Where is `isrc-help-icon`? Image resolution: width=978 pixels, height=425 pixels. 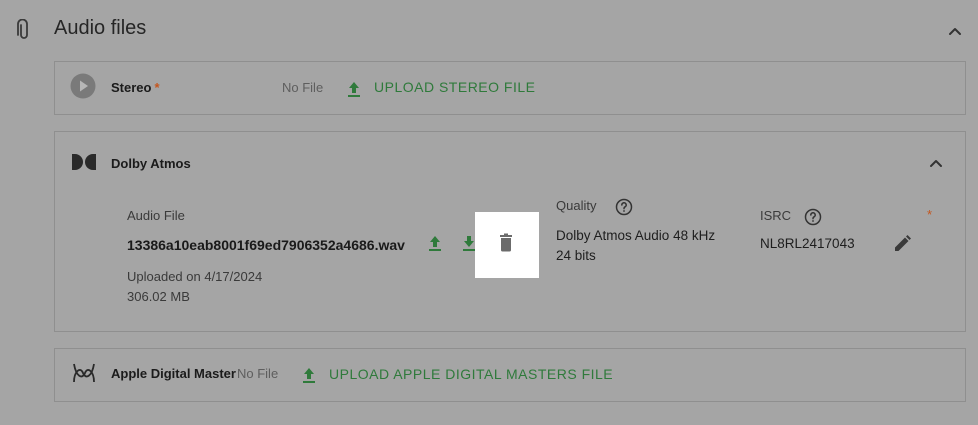 isrc-help-icon is located at coordinates (813, 217).